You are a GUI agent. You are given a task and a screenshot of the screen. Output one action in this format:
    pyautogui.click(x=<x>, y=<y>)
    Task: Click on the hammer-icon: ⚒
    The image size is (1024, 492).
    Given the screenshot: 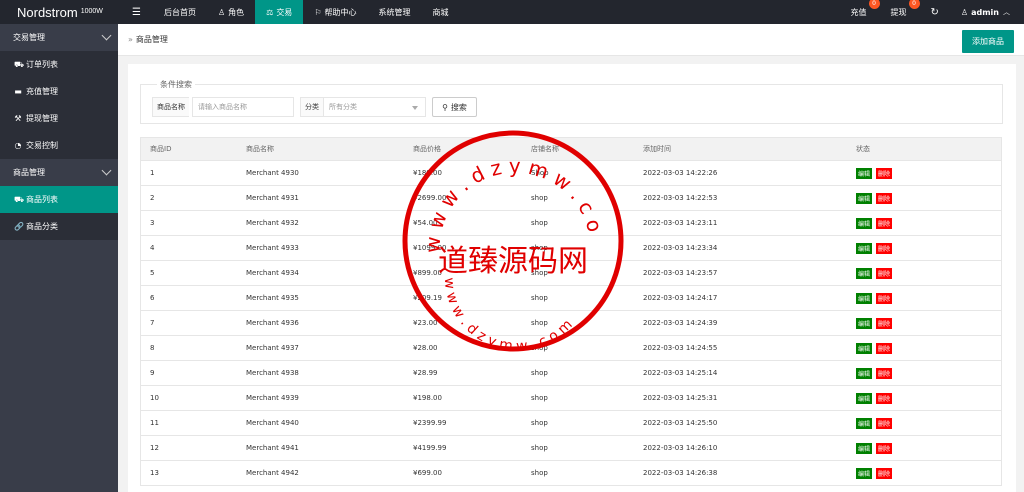 What is the action you would take?
    pyautogui.click(x=18, y=118)
    